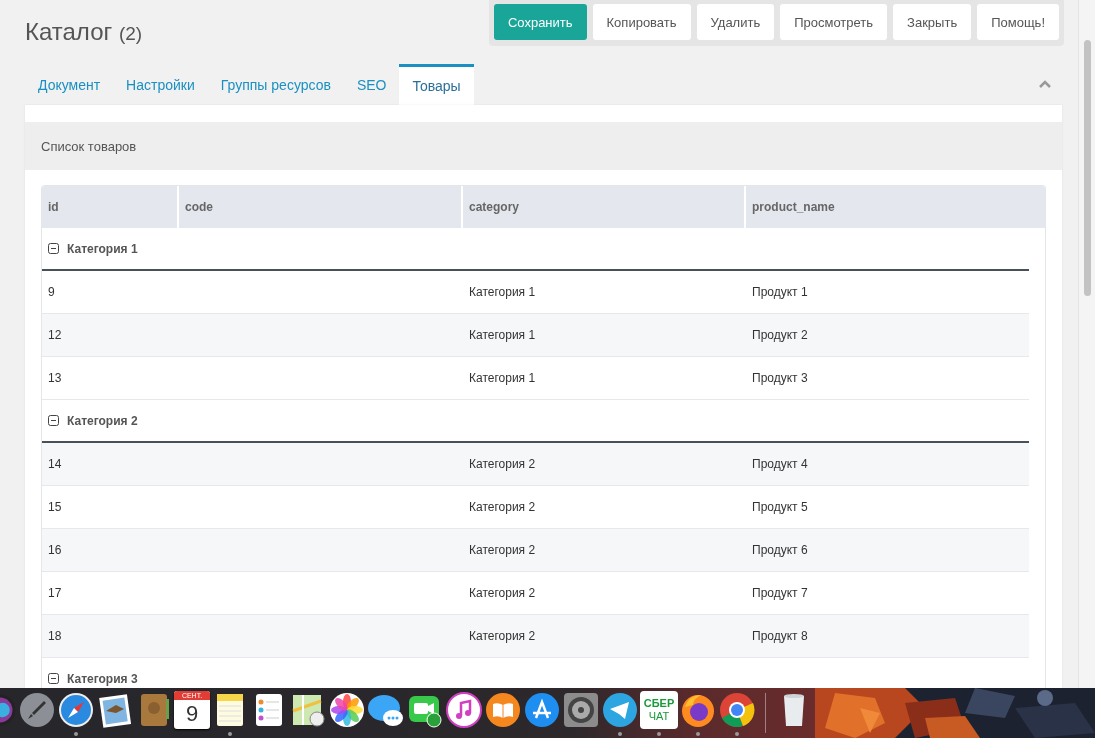 This screenshot has height=738, width=1095. I want to click on table-cell: 12, so click(55, 335).